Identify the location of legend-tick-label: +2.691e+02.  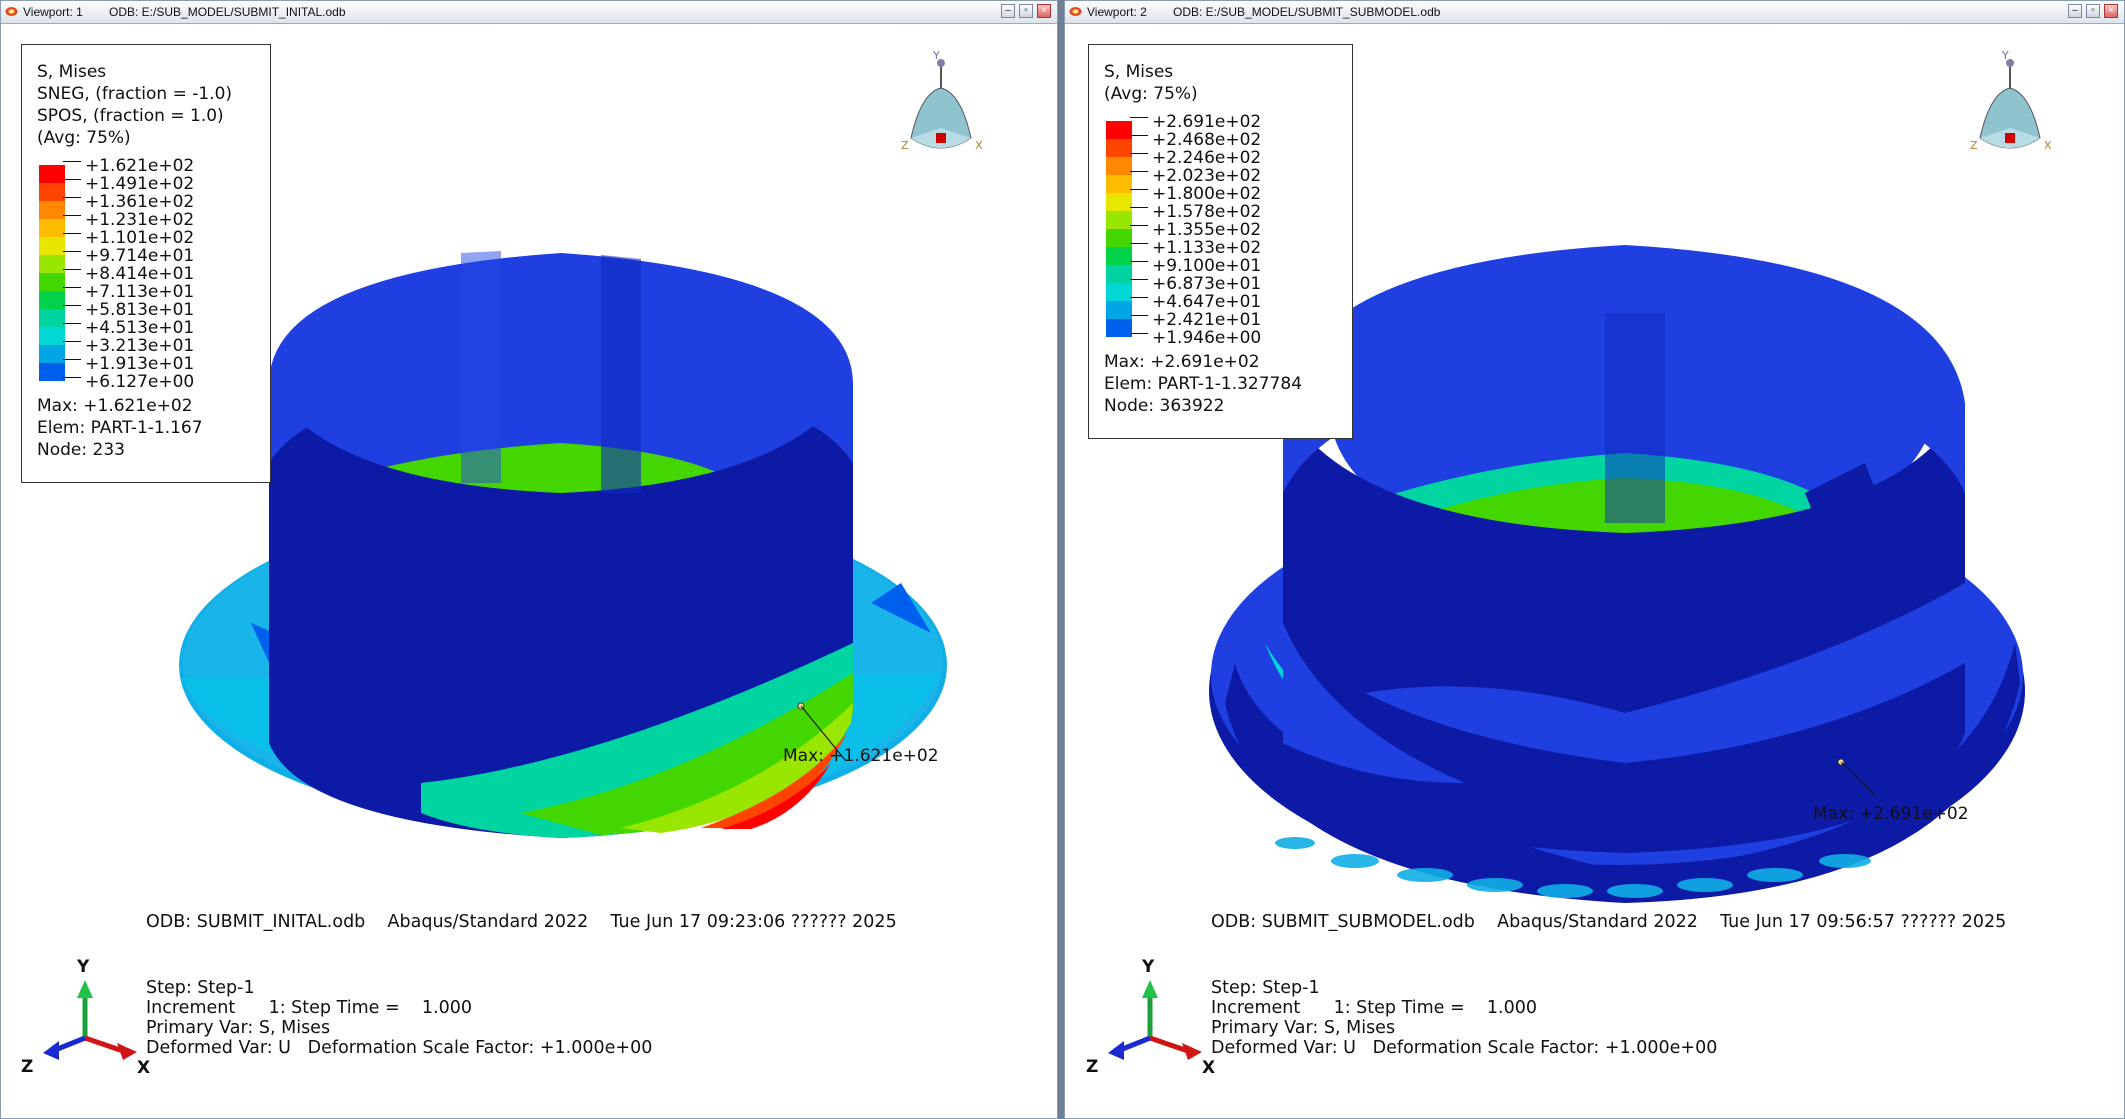
(1195, 122).